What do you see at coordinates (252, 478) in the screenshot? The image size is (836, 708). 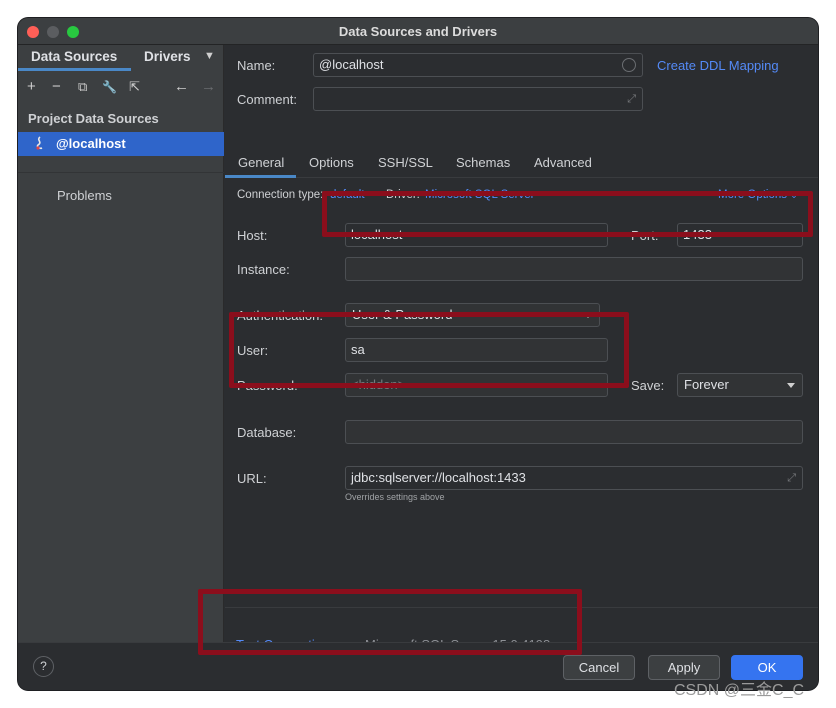 I see `url-label: URL:` at bounding box center [252, 478].